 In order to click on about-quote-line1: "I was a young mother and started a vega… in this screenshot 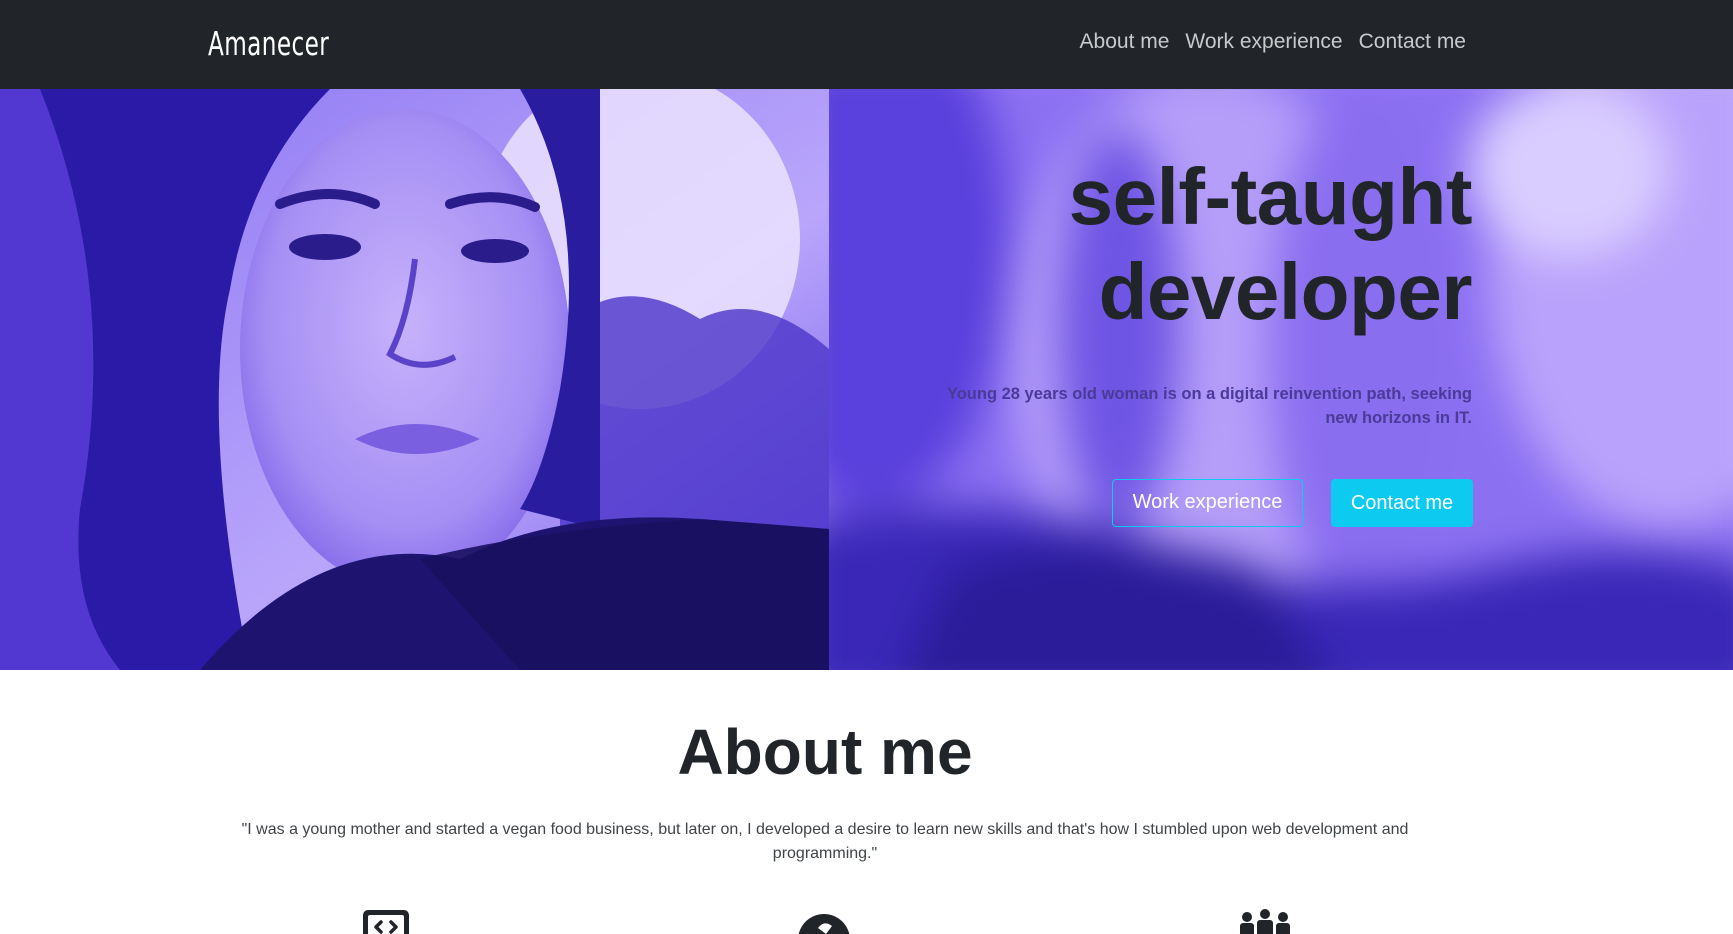, I will do `click(825, 829)`.